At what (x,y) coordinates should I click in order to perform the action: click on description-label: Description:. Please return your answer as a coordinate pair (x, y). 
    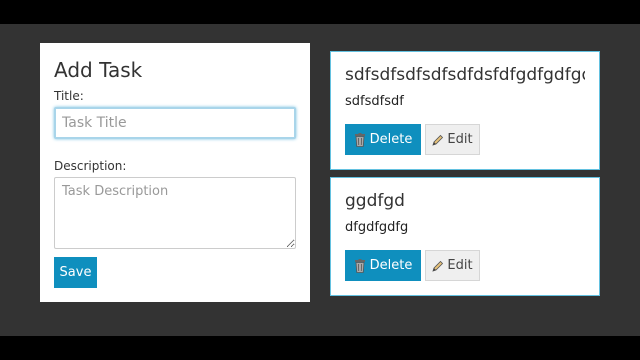
    Looking at the image, I should click on (90, 166).